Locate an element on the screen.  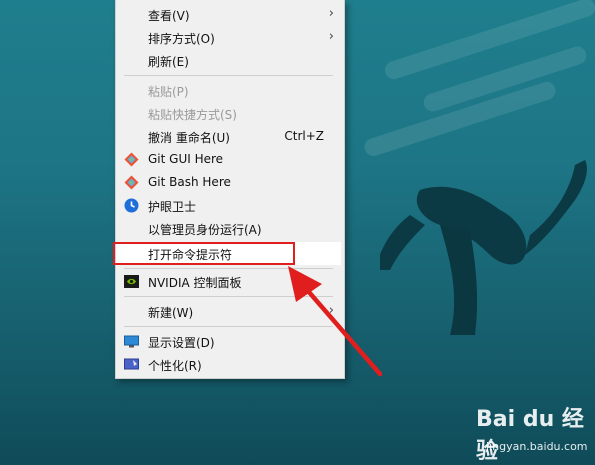
menu-item-label: 排序方式(O) is located at coordinates (181, 39).